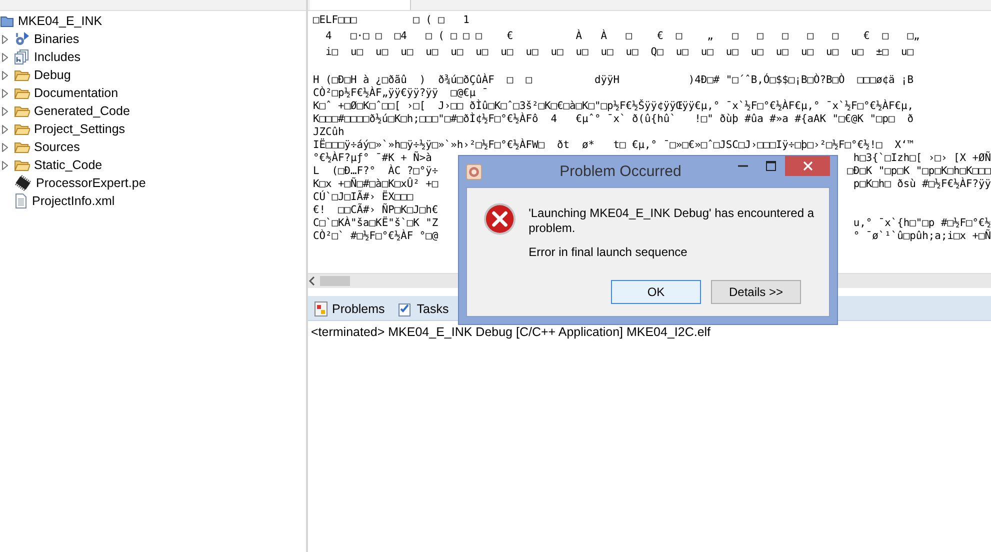 This screenshot has height=552, width=991. I want to click on binary-text-line: h□3{`□Izh□[ ›□› [X +ØÑ, so click(922, 158).